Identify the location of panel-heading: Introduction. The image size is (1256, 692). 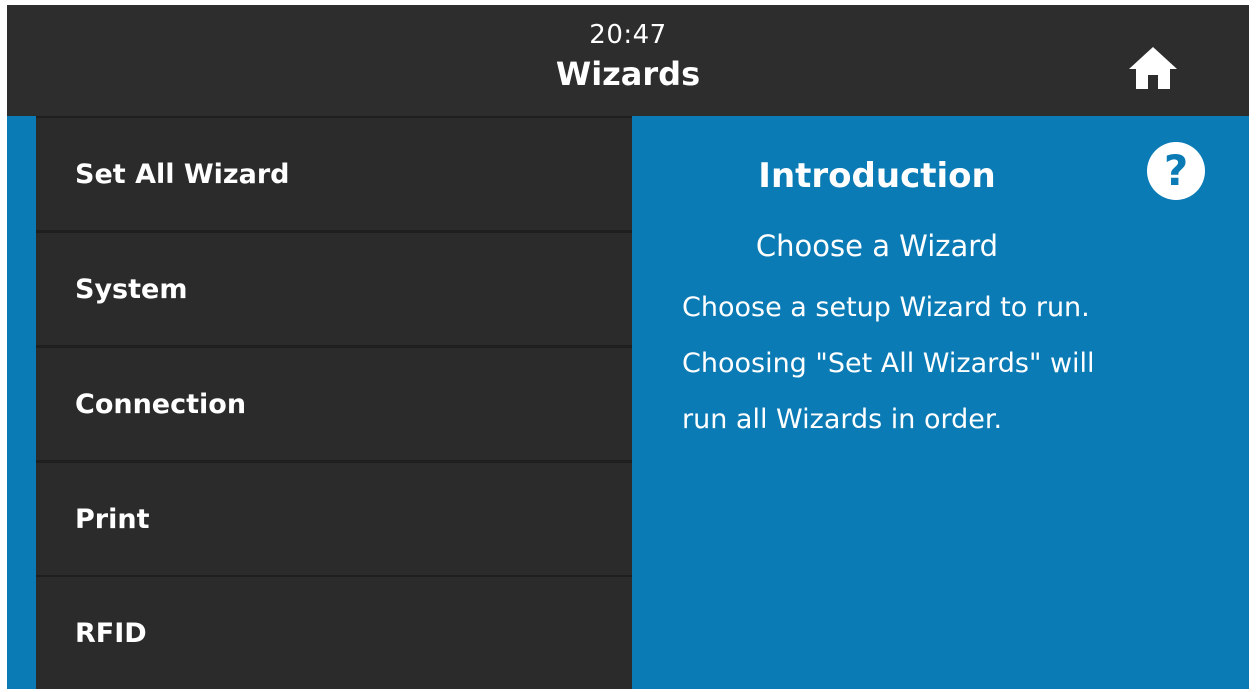
(877, 176).